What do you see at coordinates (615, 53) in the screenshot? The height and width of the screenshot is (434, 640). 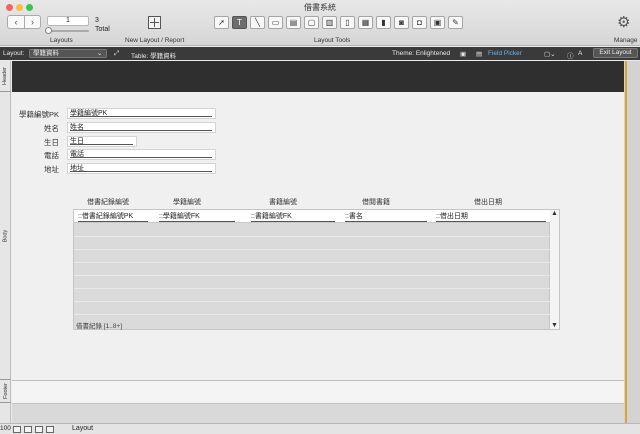 I see `exit-layout-button: Exit Layout` at bounding box center [615, 53].